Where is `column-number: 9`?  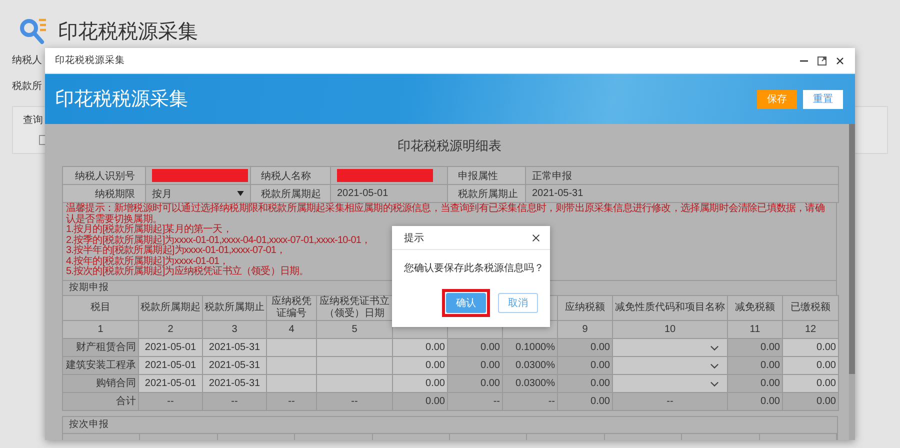
column-number: 9 is located at coordinates (585, 329).